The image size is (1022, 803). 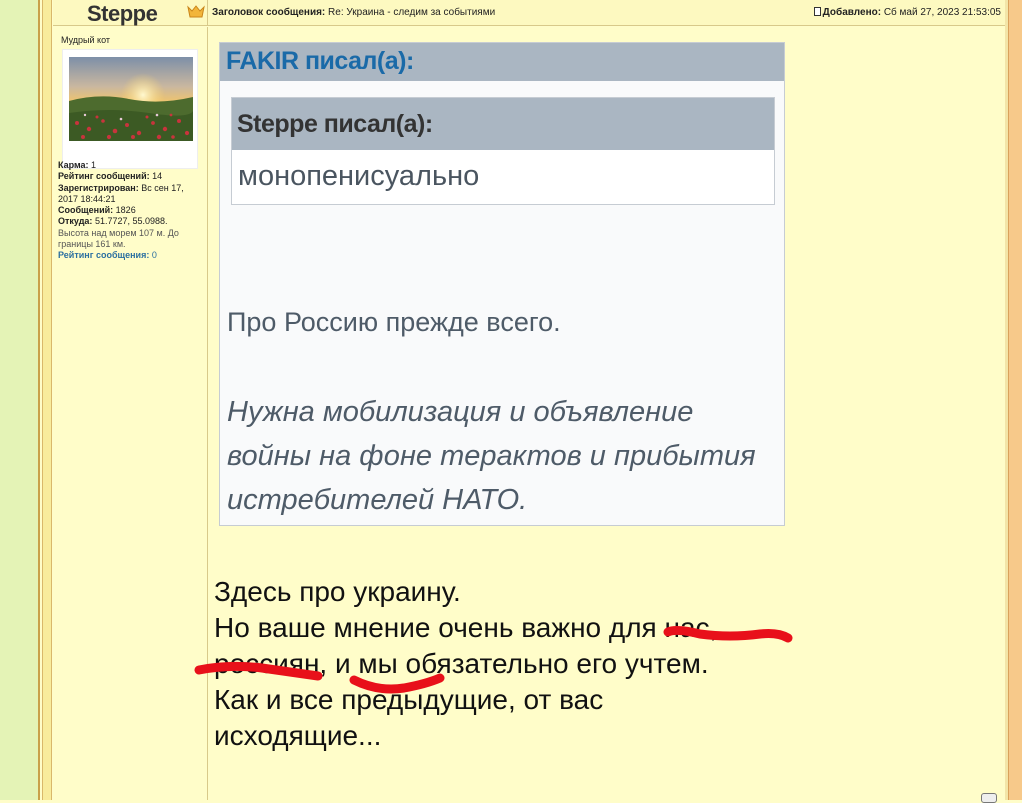 What do you see at coordinates (131, 221) in the screenshot?
I see `from-value: 51.7727, 55.0988.` at bounding box center [131, 221].